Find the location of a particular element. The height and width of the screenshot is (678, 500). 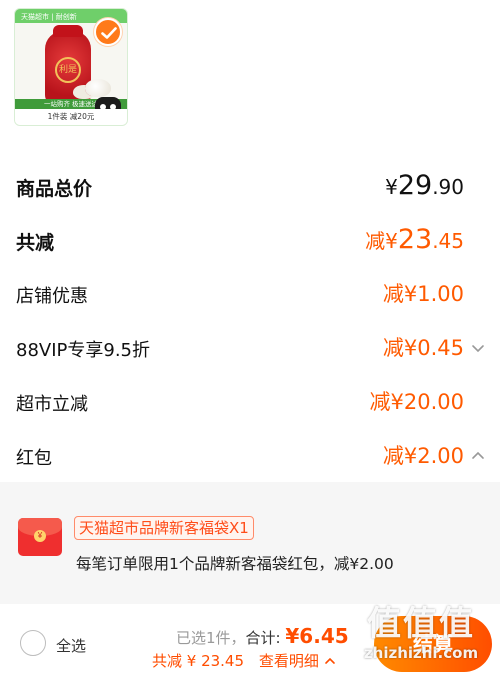

red-packet-description: 每笔订单限用1个品牌新客福袋红包，减¥2.00 is located at coordinates (235, 564).